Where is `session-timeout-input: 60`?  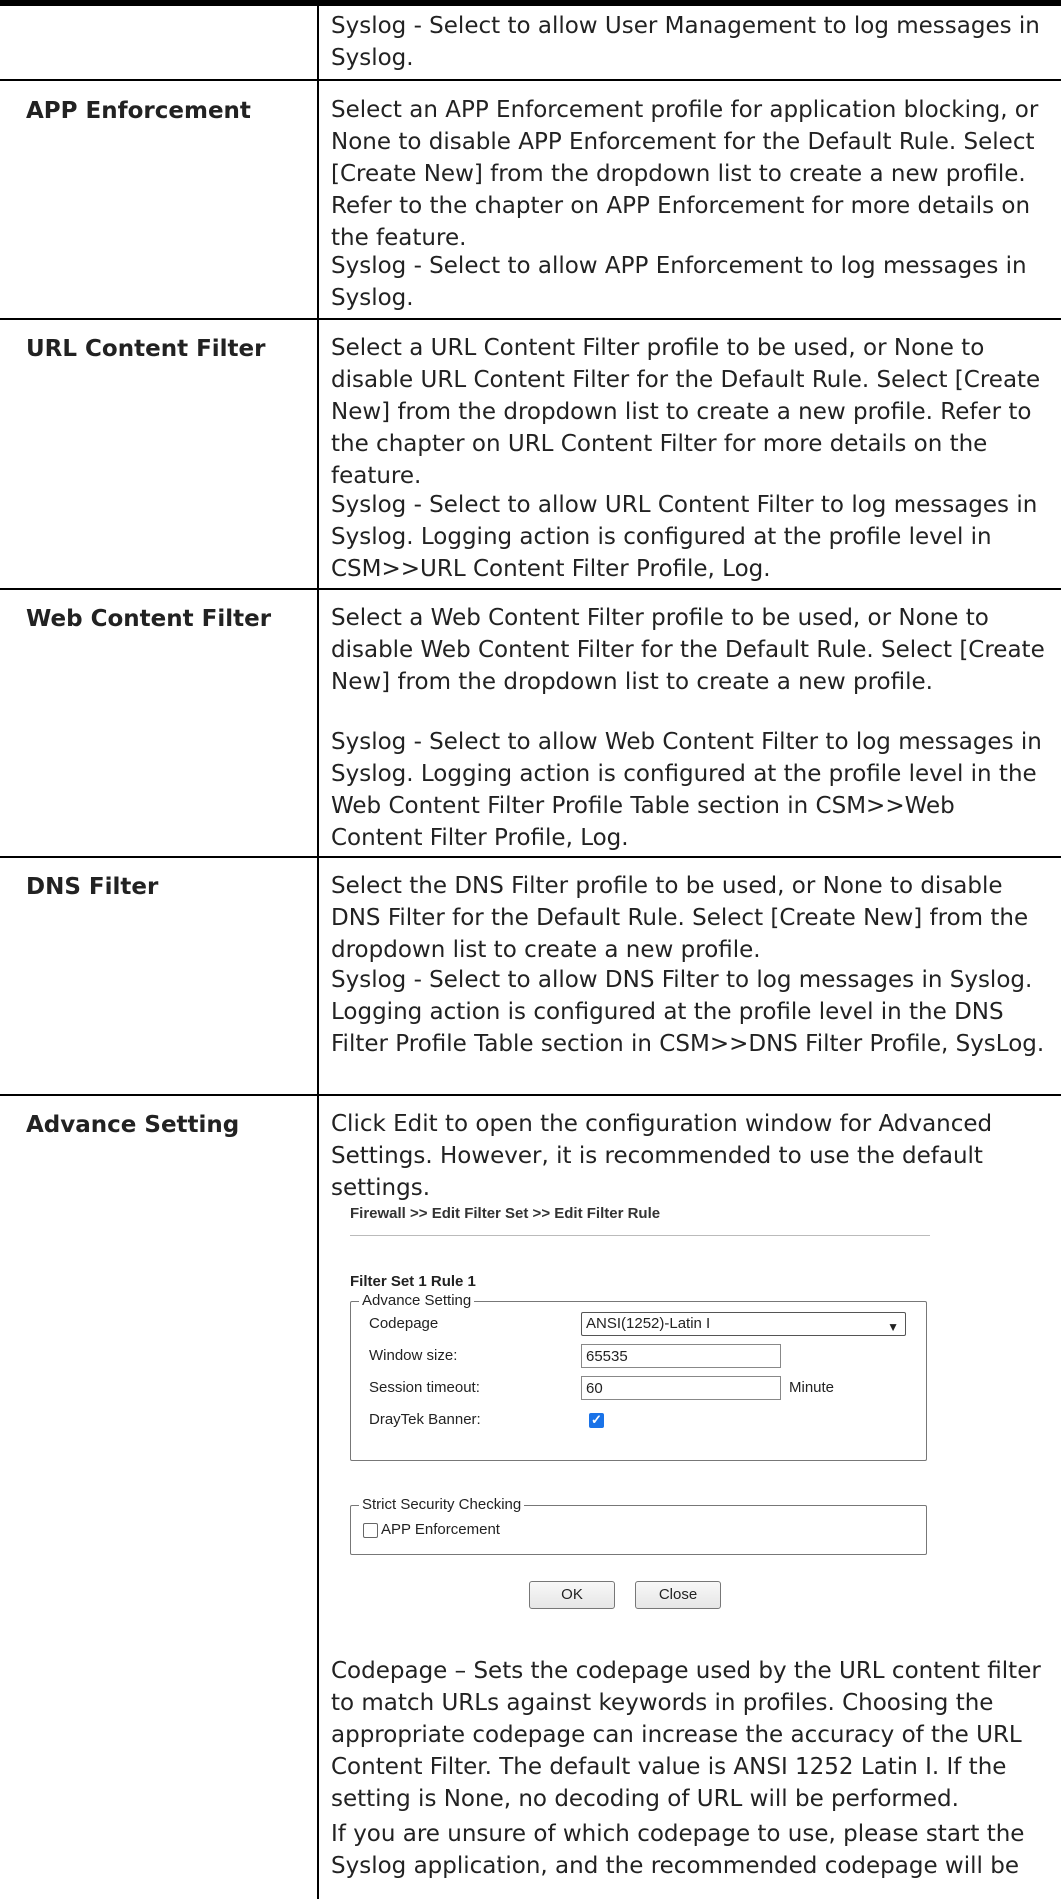 session-timeout-input: 60 is located at coordinates (681, 1388).